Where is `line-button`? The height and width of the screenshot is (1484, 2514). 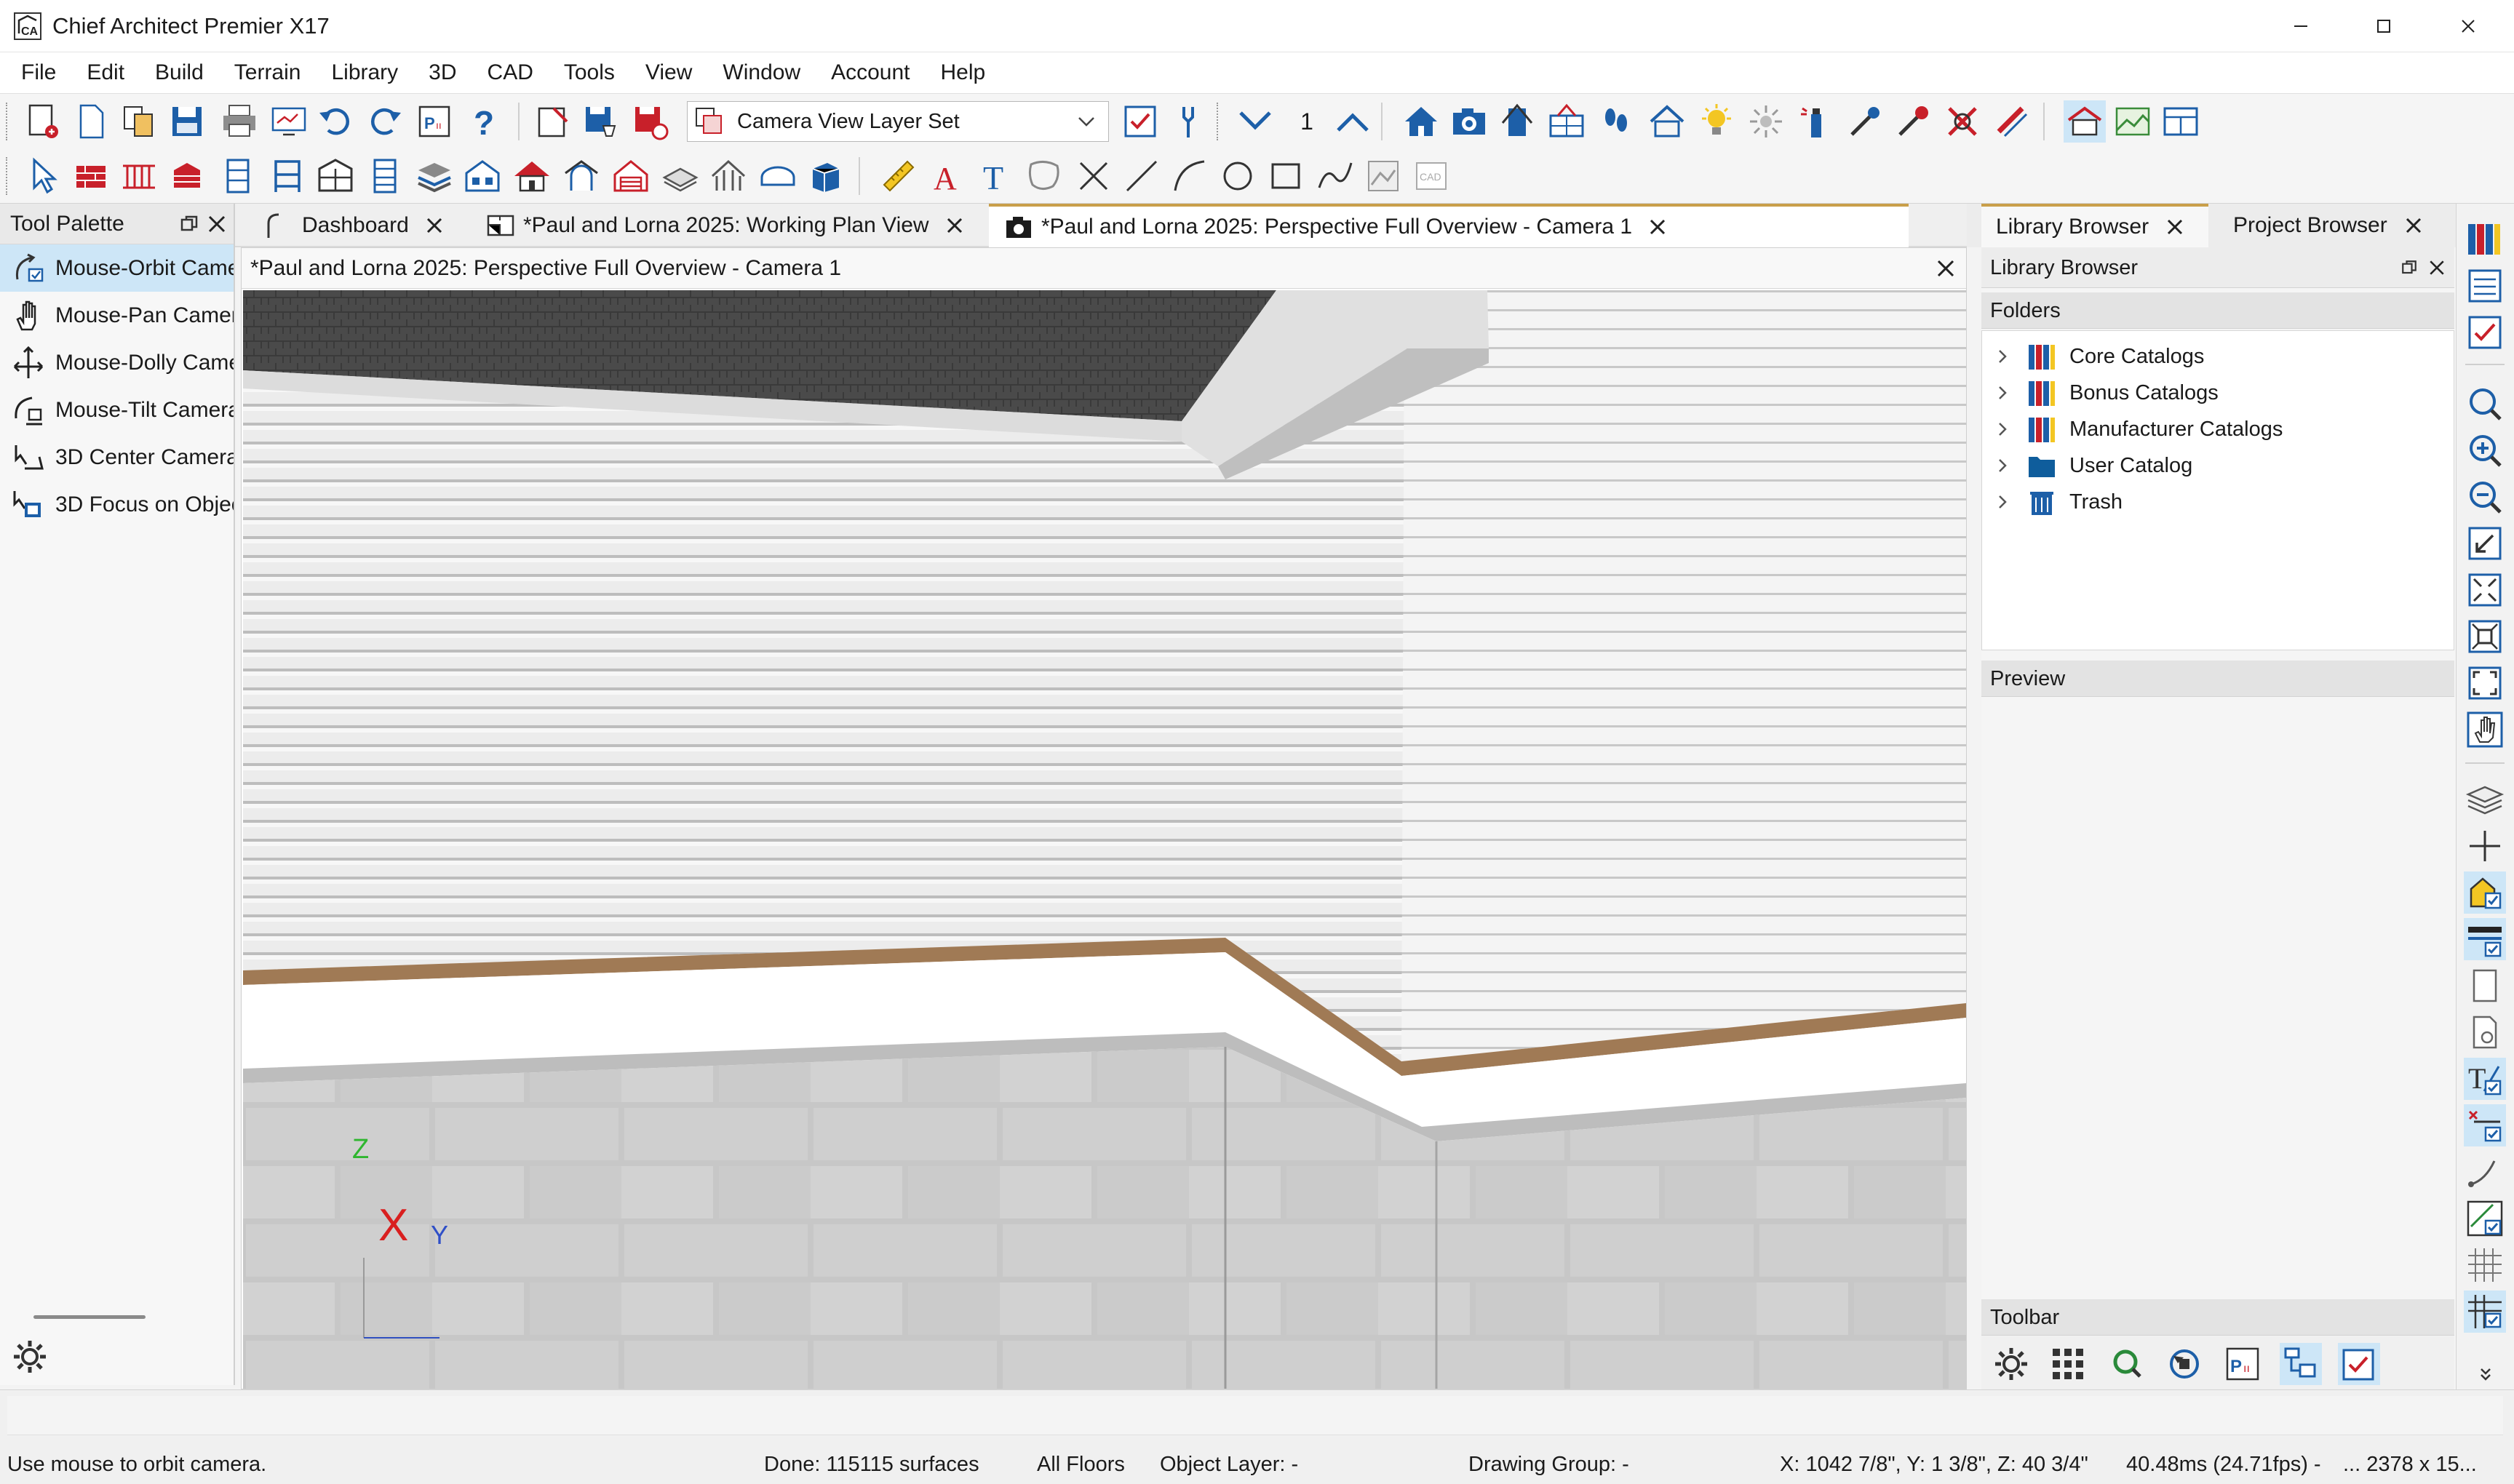
line-button is located at coordinates (1142, 176).